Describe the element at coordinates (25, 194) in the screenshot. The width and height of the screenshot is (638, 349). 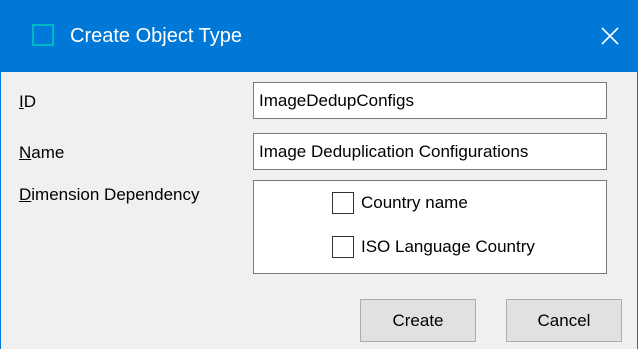
I see `dimension-dependency-access-key: D` at that location.